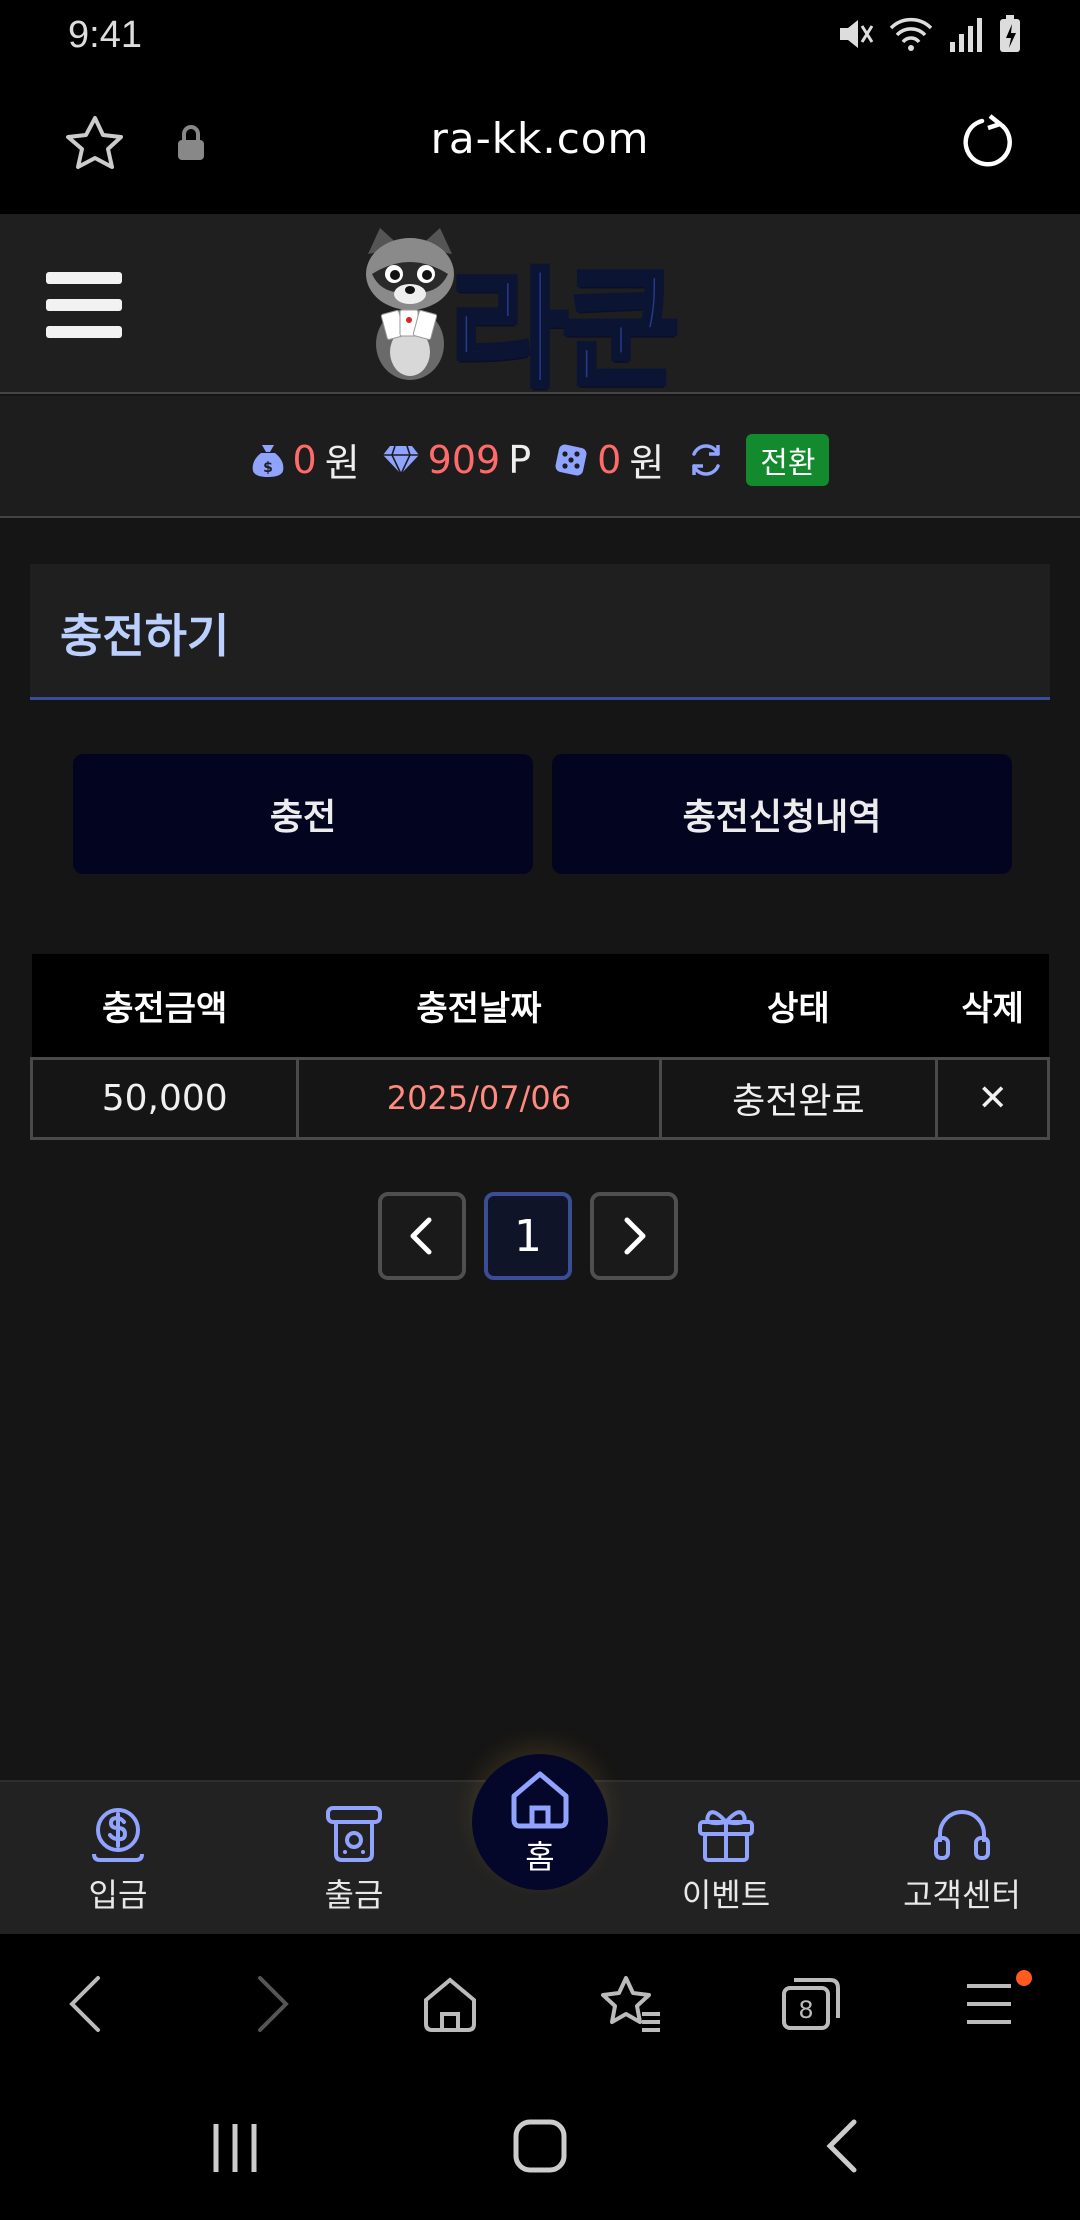 Image resolution: width=1080 pixels, height=2220 pixels. What do you see at coordinates (540, 1800) in the screenshot?
I see `home-icon` at bounding box center [540, 1800].